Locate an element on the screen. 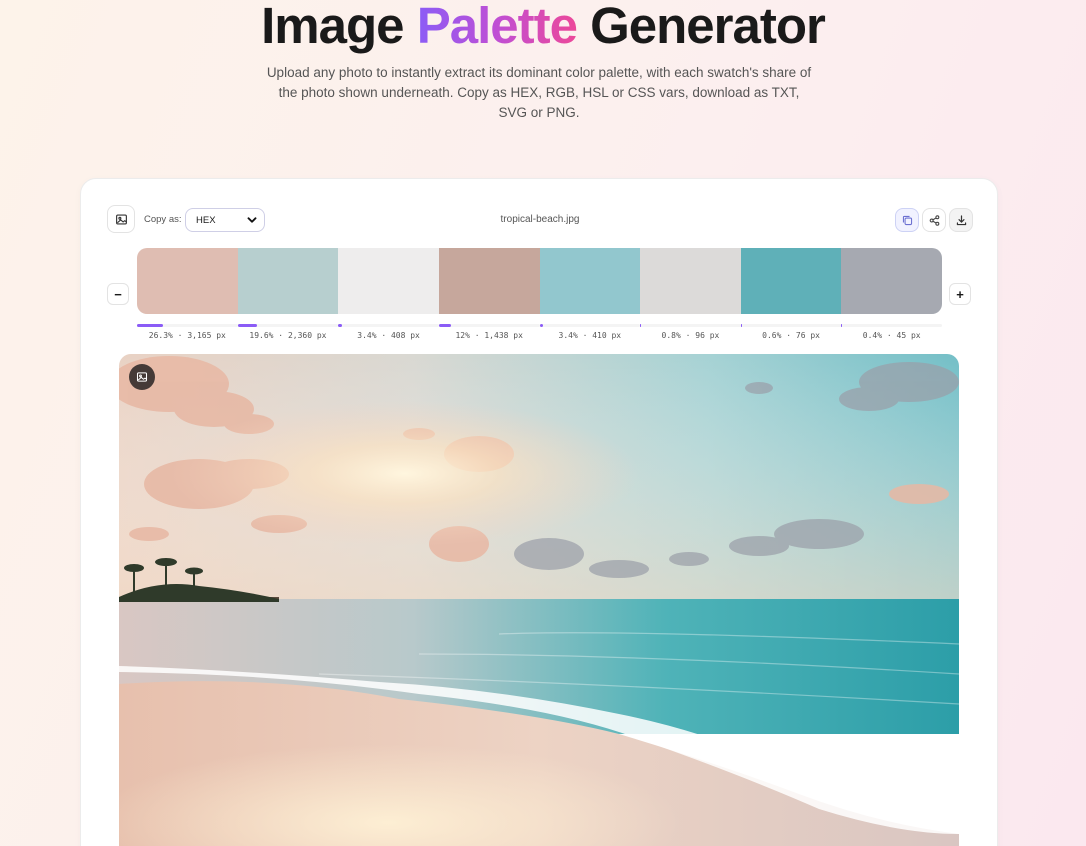 Image resolution: width=1086 pixels, height=846 pixels. share-label: 26.3% · 3,165 px is located at coordinates (187, 335).